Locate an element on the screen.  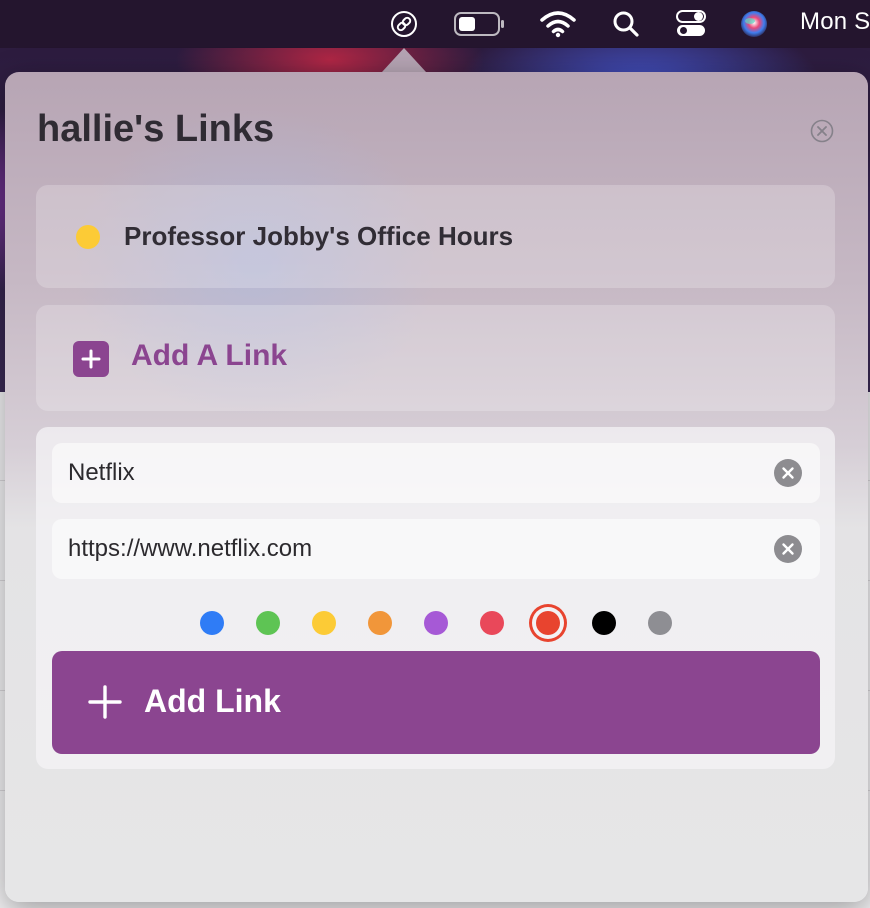
control-center-icon is located at coordinates (691, 24).